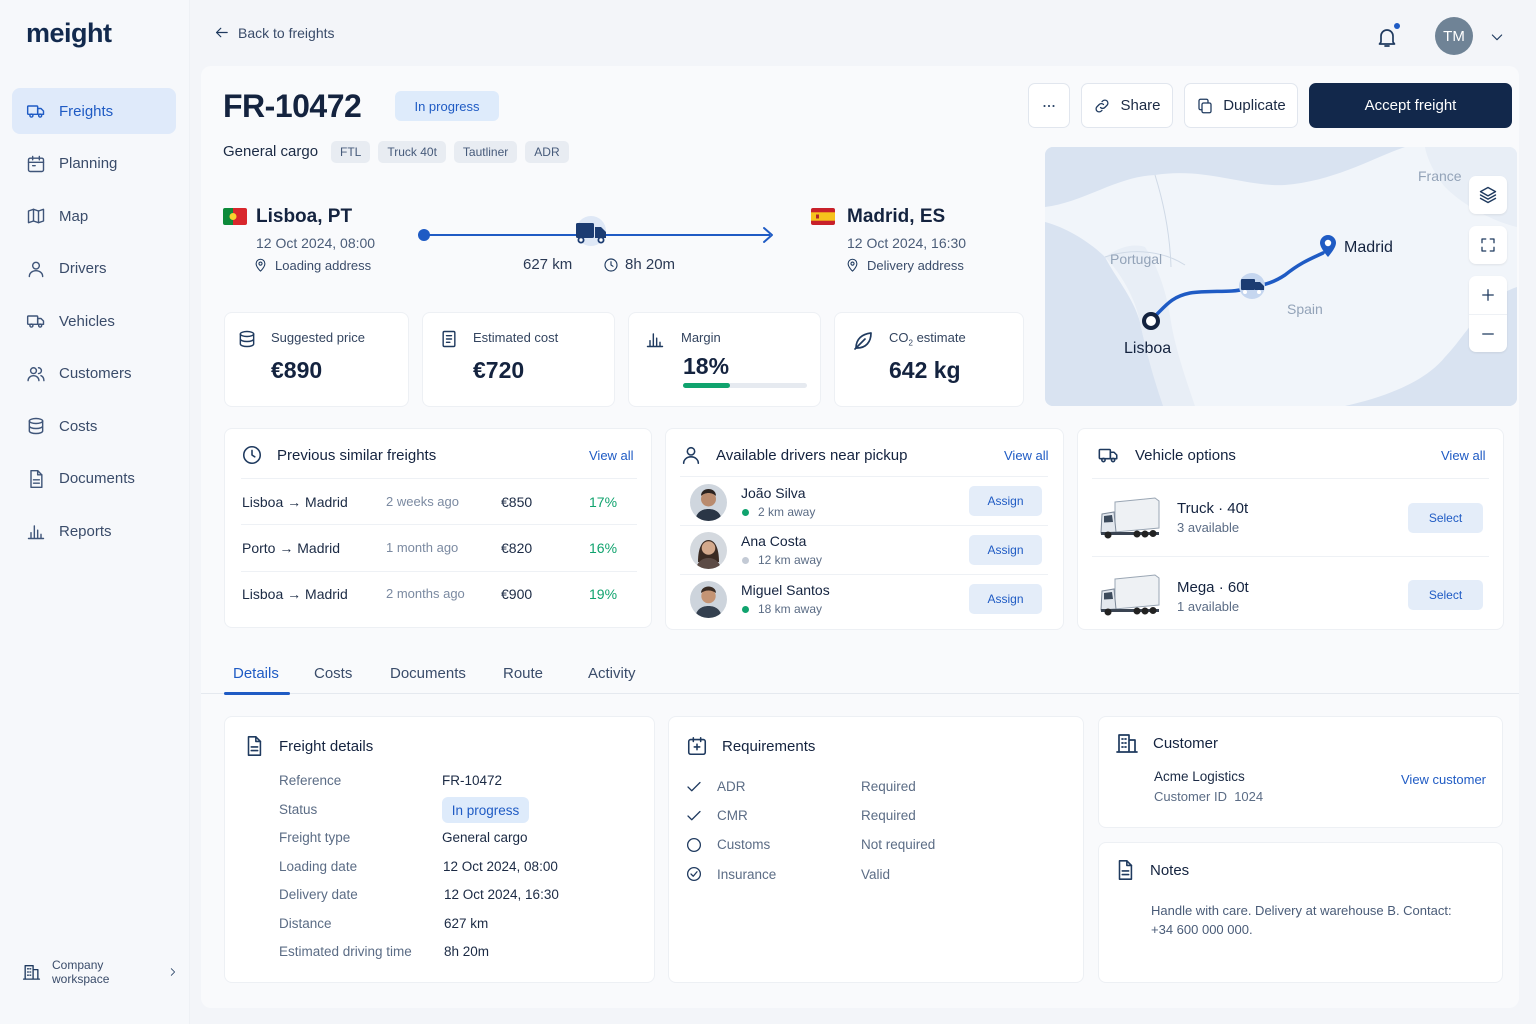 This screenshot has height=1024, width=1536. Describe the element at coordinates (1454, 36) in the screenshot. I see `avatar: TM` at that location.